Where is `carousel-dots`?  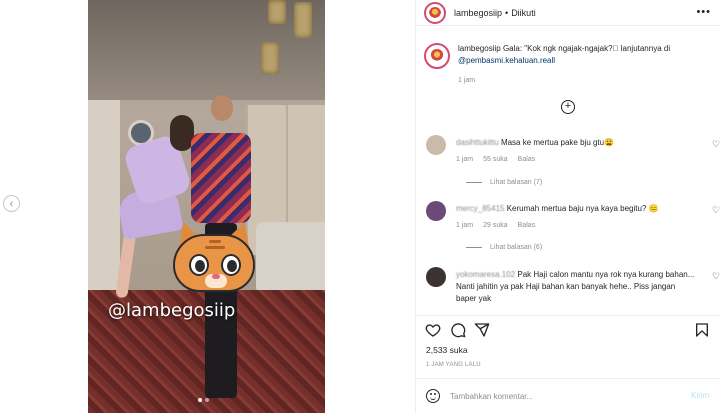 carousel-dots is located at coordinates (203, 400).